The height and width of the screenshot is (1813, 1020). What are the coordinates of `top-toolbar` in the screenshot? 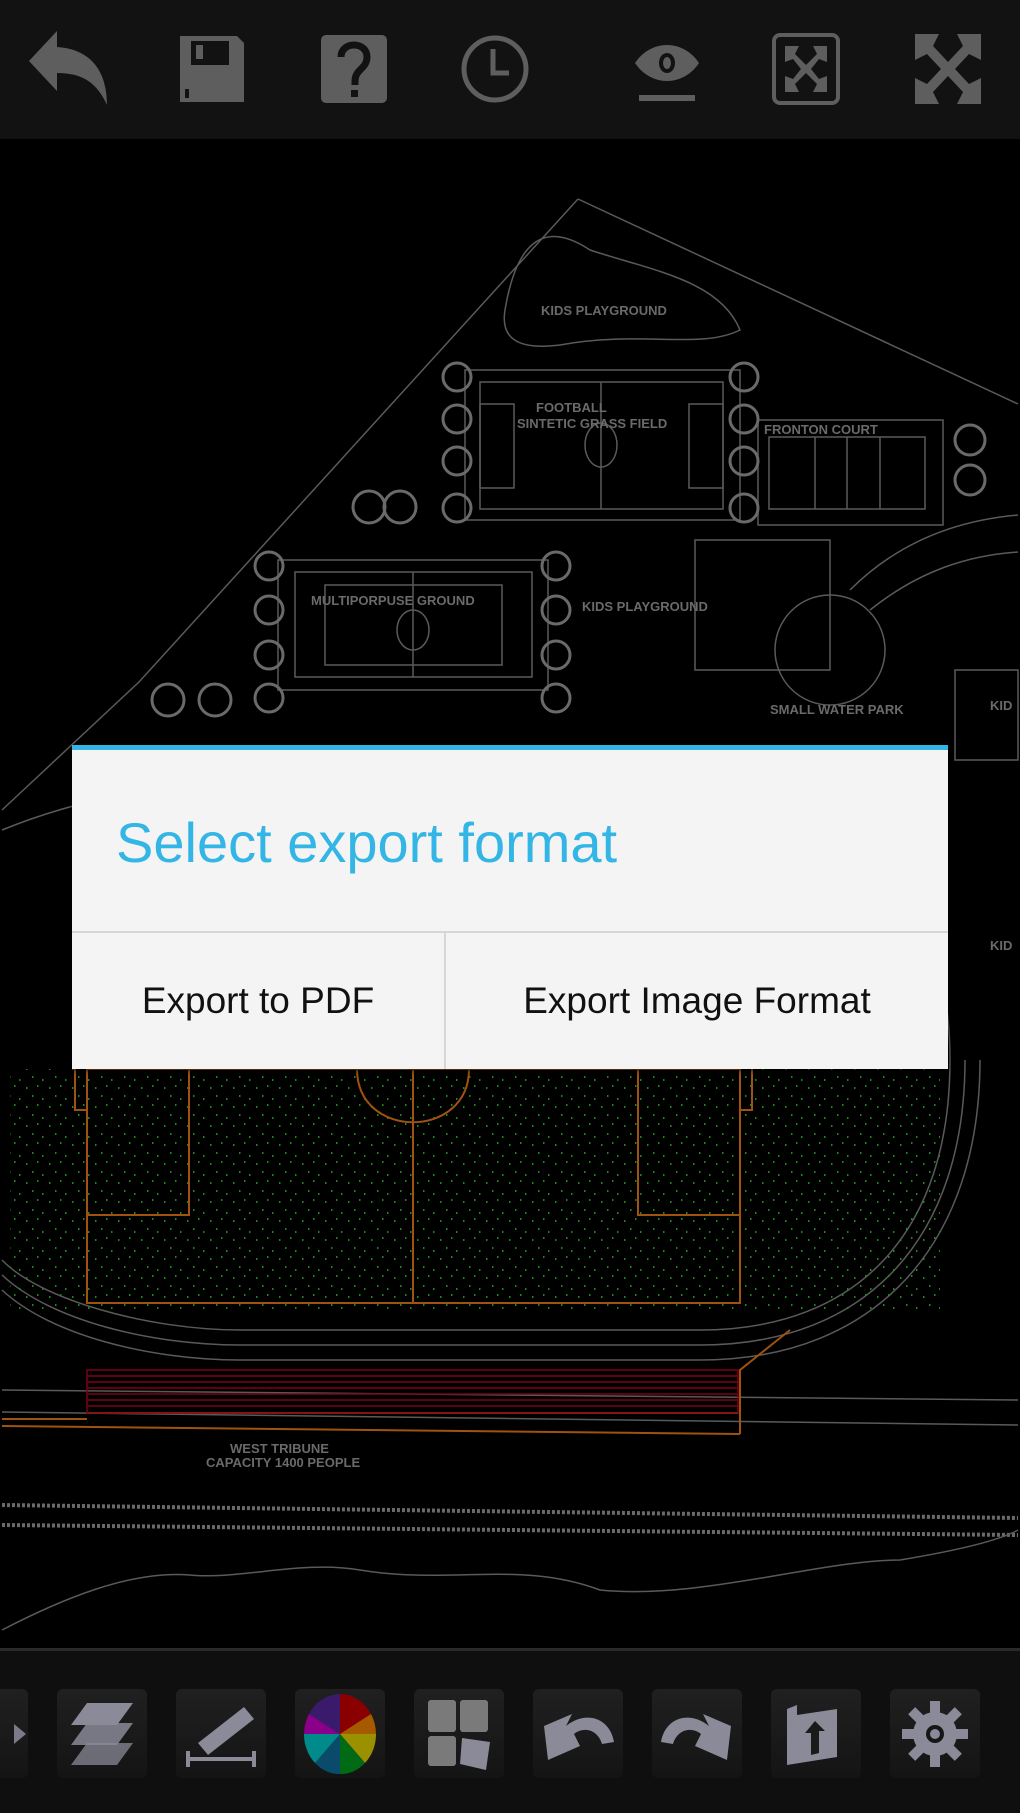 It's located at (510, 69).